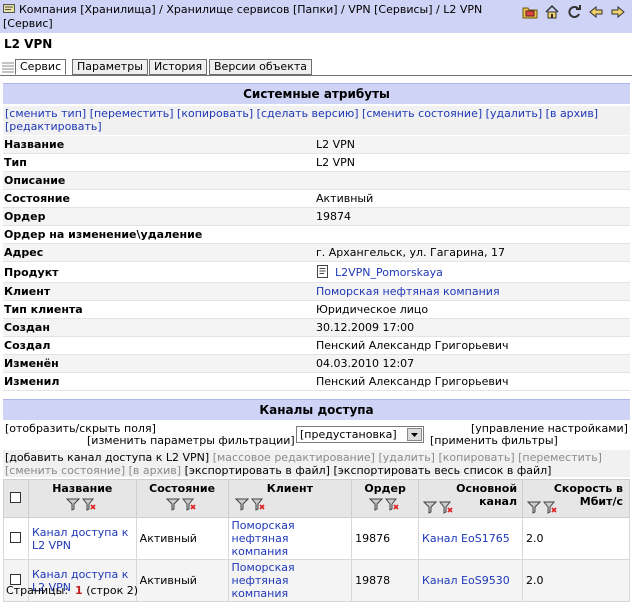 The width and height of the screenshot is (632, 602). I want to click on archive-channel-link: [в архив], so click(155, 470).